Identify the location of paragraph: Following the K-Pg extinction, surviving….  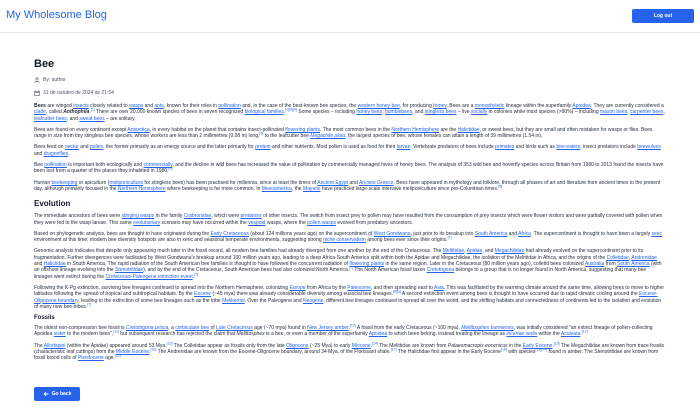
(349, 297).